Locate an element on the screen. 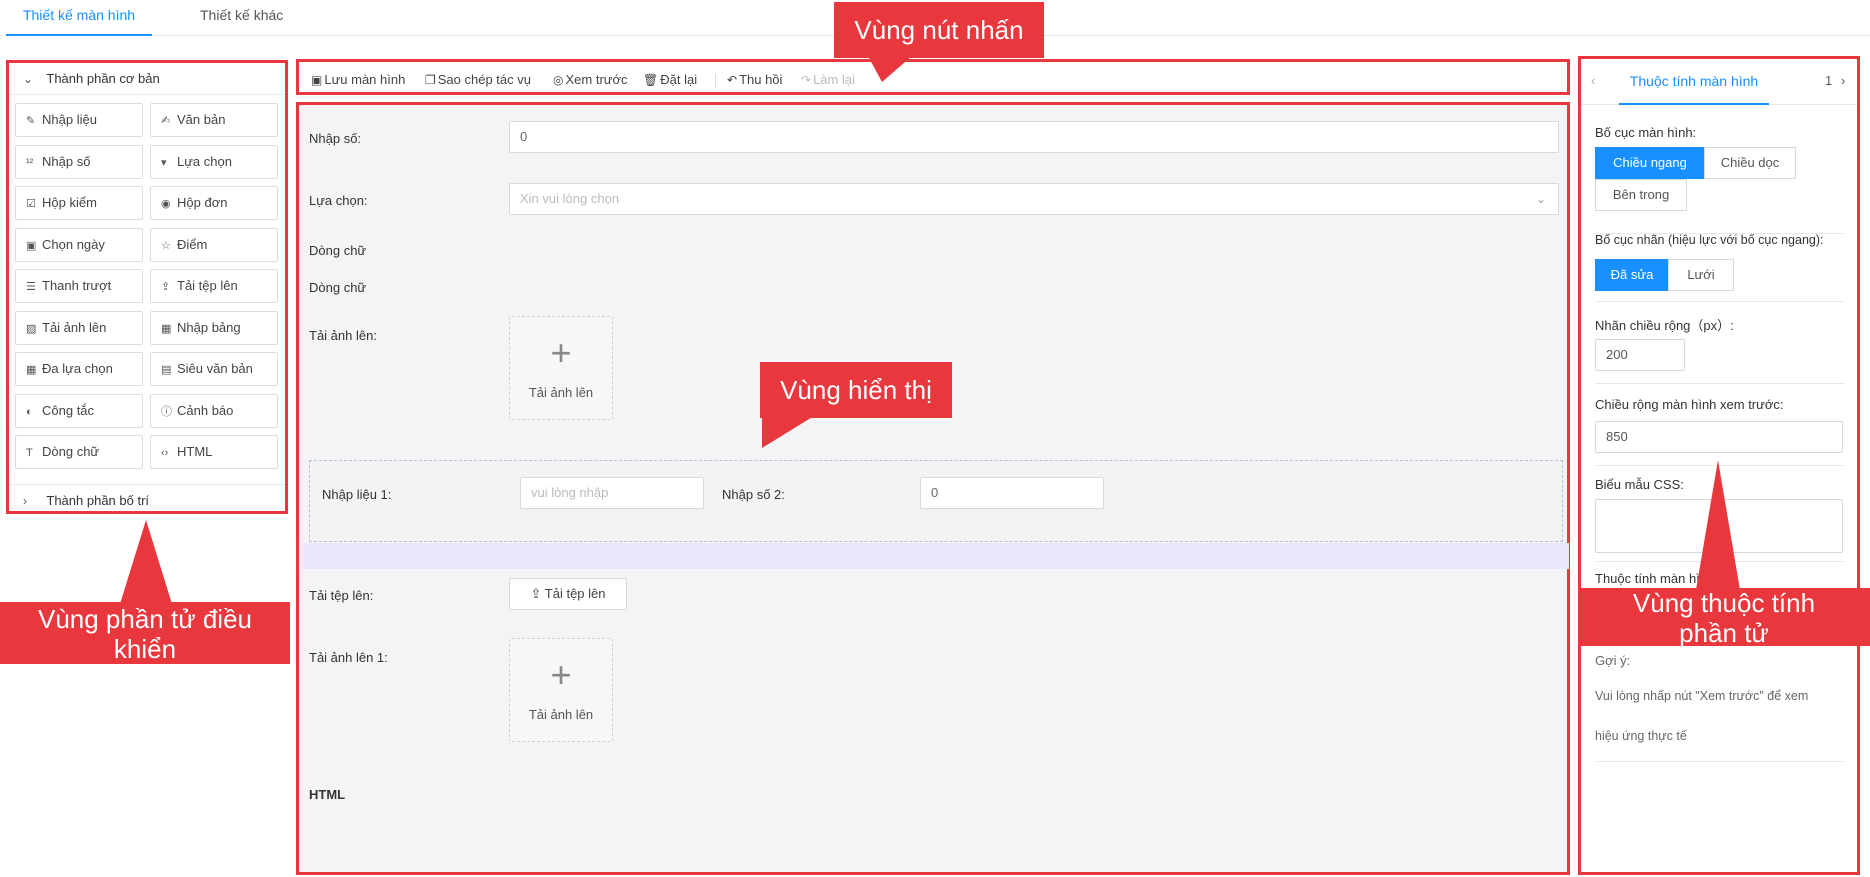 This screenshot has height=877, width=1870. layout-vertical-button: Chiều dọc is located at coordinates (1750, 163).